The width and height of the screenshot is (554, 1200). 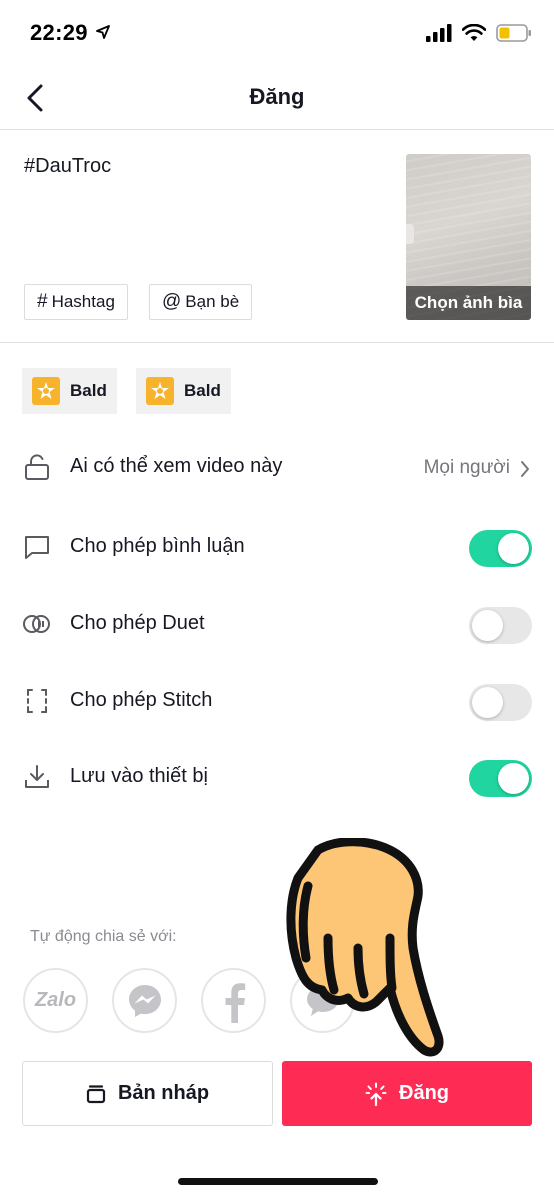 What do you see at coordinates (37, 777) in the screenshot?
I see `download-icon` at bounding box center [37, 777].